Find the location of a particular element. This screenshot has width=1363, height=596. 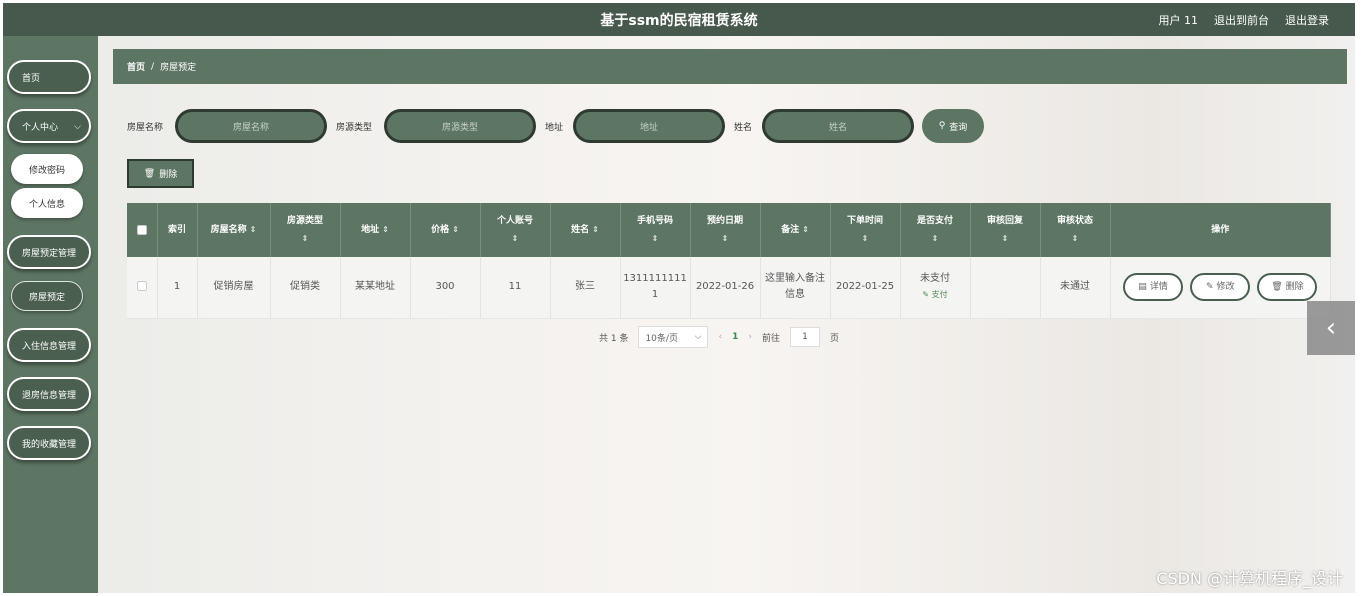

select-all-checkbox is located at coordinates (141, 229).